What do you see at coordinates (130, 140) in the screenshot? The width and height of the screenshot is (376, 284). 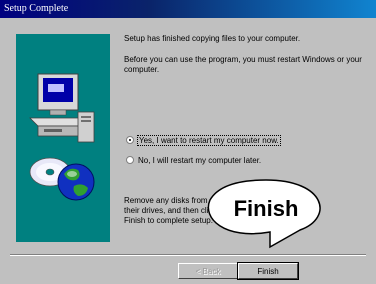 I see `radio-restart-now` at bounding box center [130, 140].